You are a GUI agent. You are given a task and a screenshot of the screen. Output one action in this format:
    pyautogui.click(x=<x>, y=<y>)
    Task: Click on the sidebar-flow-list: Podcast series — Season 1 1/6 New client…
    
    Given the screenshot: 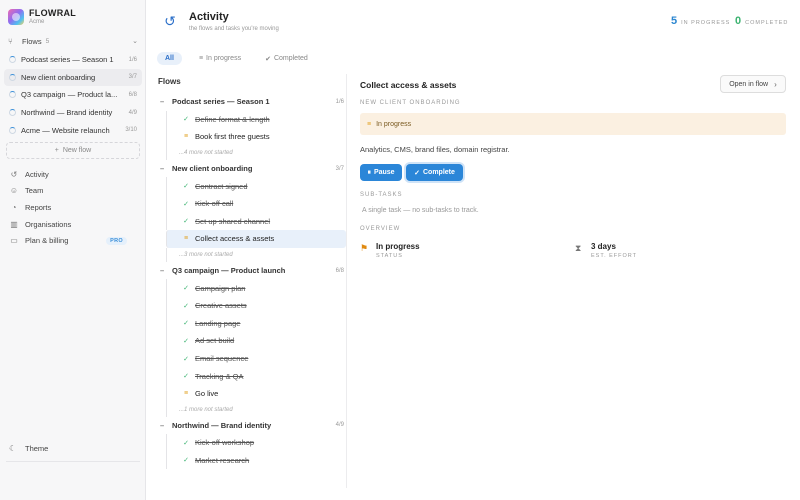 What is the action you would take?
    pyautogui.click(x=73, y=95)
    